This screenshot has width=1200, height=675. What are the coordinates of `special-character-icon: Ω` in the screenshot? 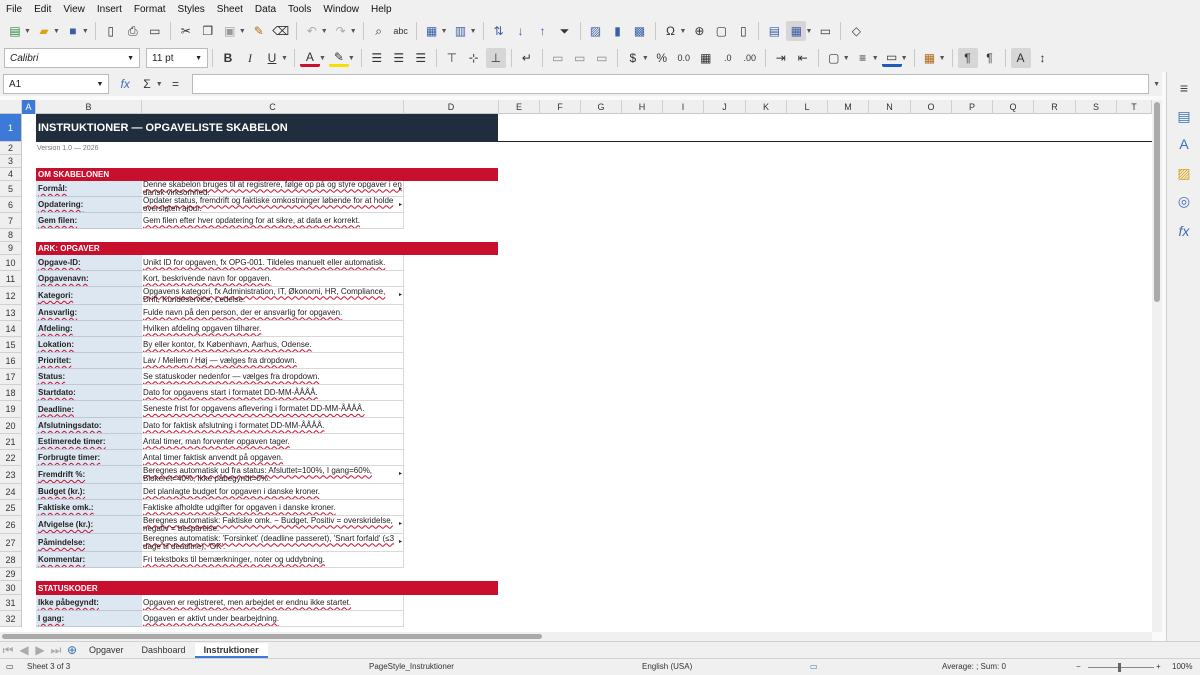 It's located at (671, 31).